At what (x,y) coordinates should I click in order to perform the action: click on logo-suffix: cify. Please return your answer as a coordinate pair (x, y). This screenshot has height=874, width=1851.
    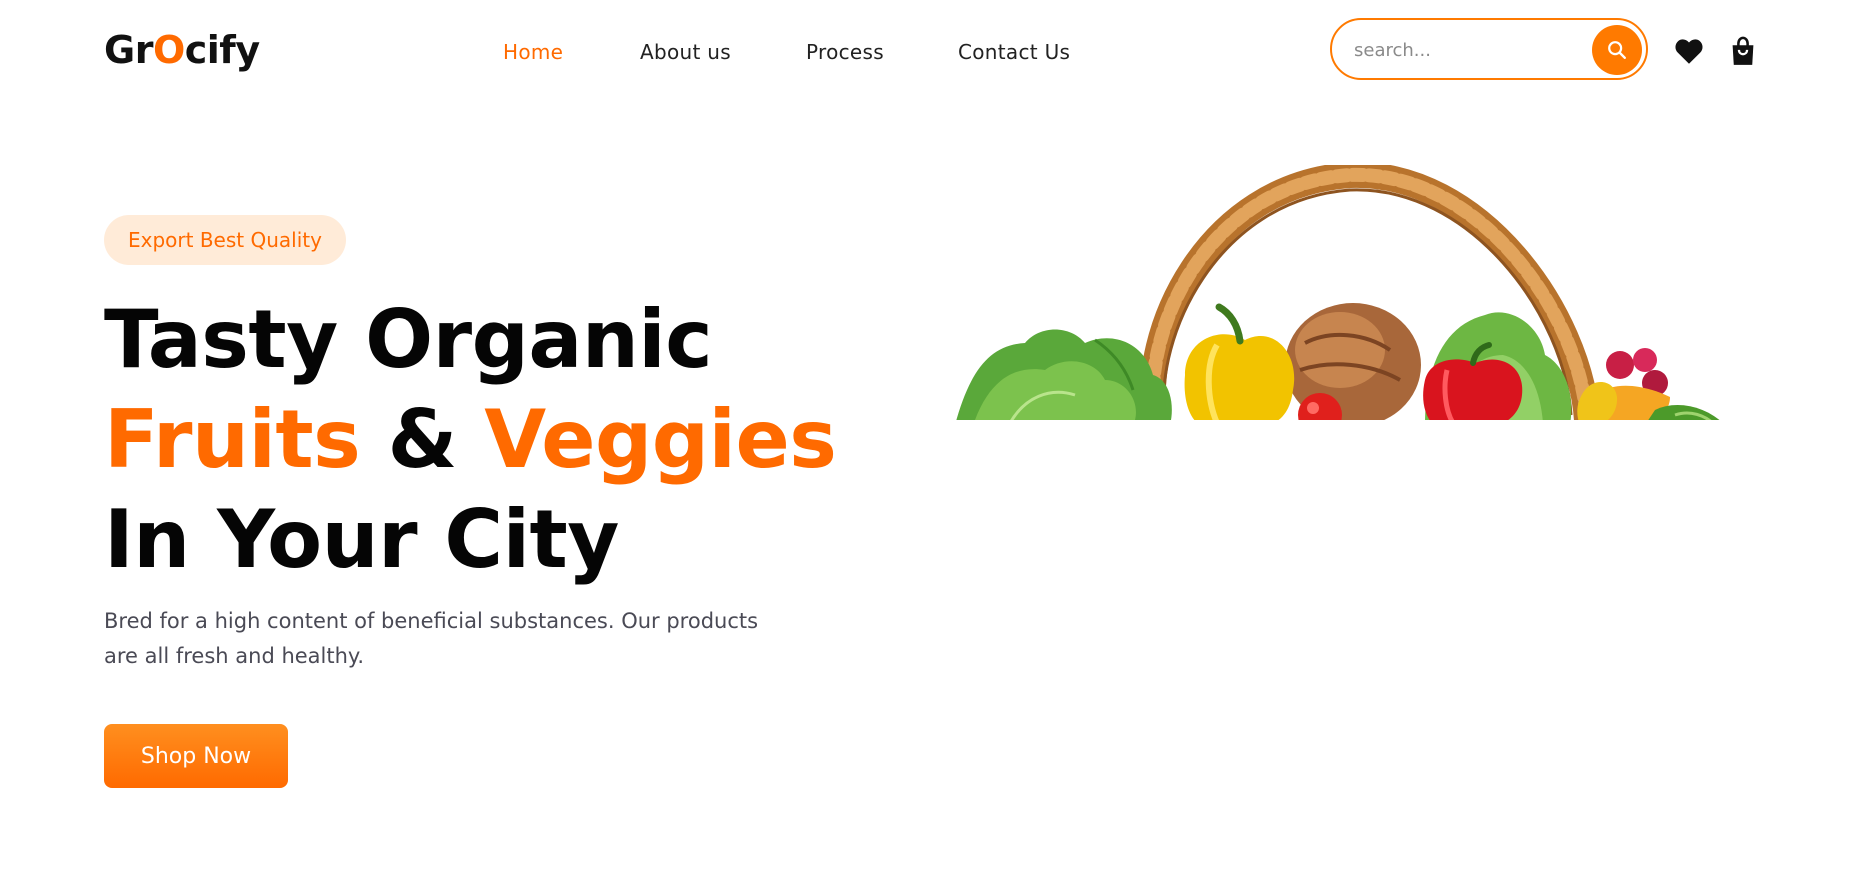
    Looking at the image, I should click on (222, 50).